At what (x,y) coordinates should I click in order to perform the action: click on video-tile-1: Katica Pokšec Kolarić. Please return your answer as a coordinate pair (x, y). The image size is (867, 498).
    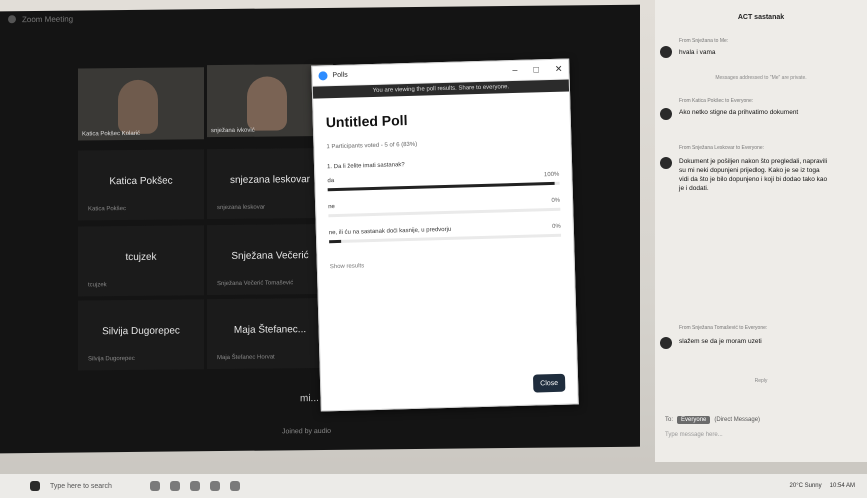
    Looking at the image, I should click on (141, 104).